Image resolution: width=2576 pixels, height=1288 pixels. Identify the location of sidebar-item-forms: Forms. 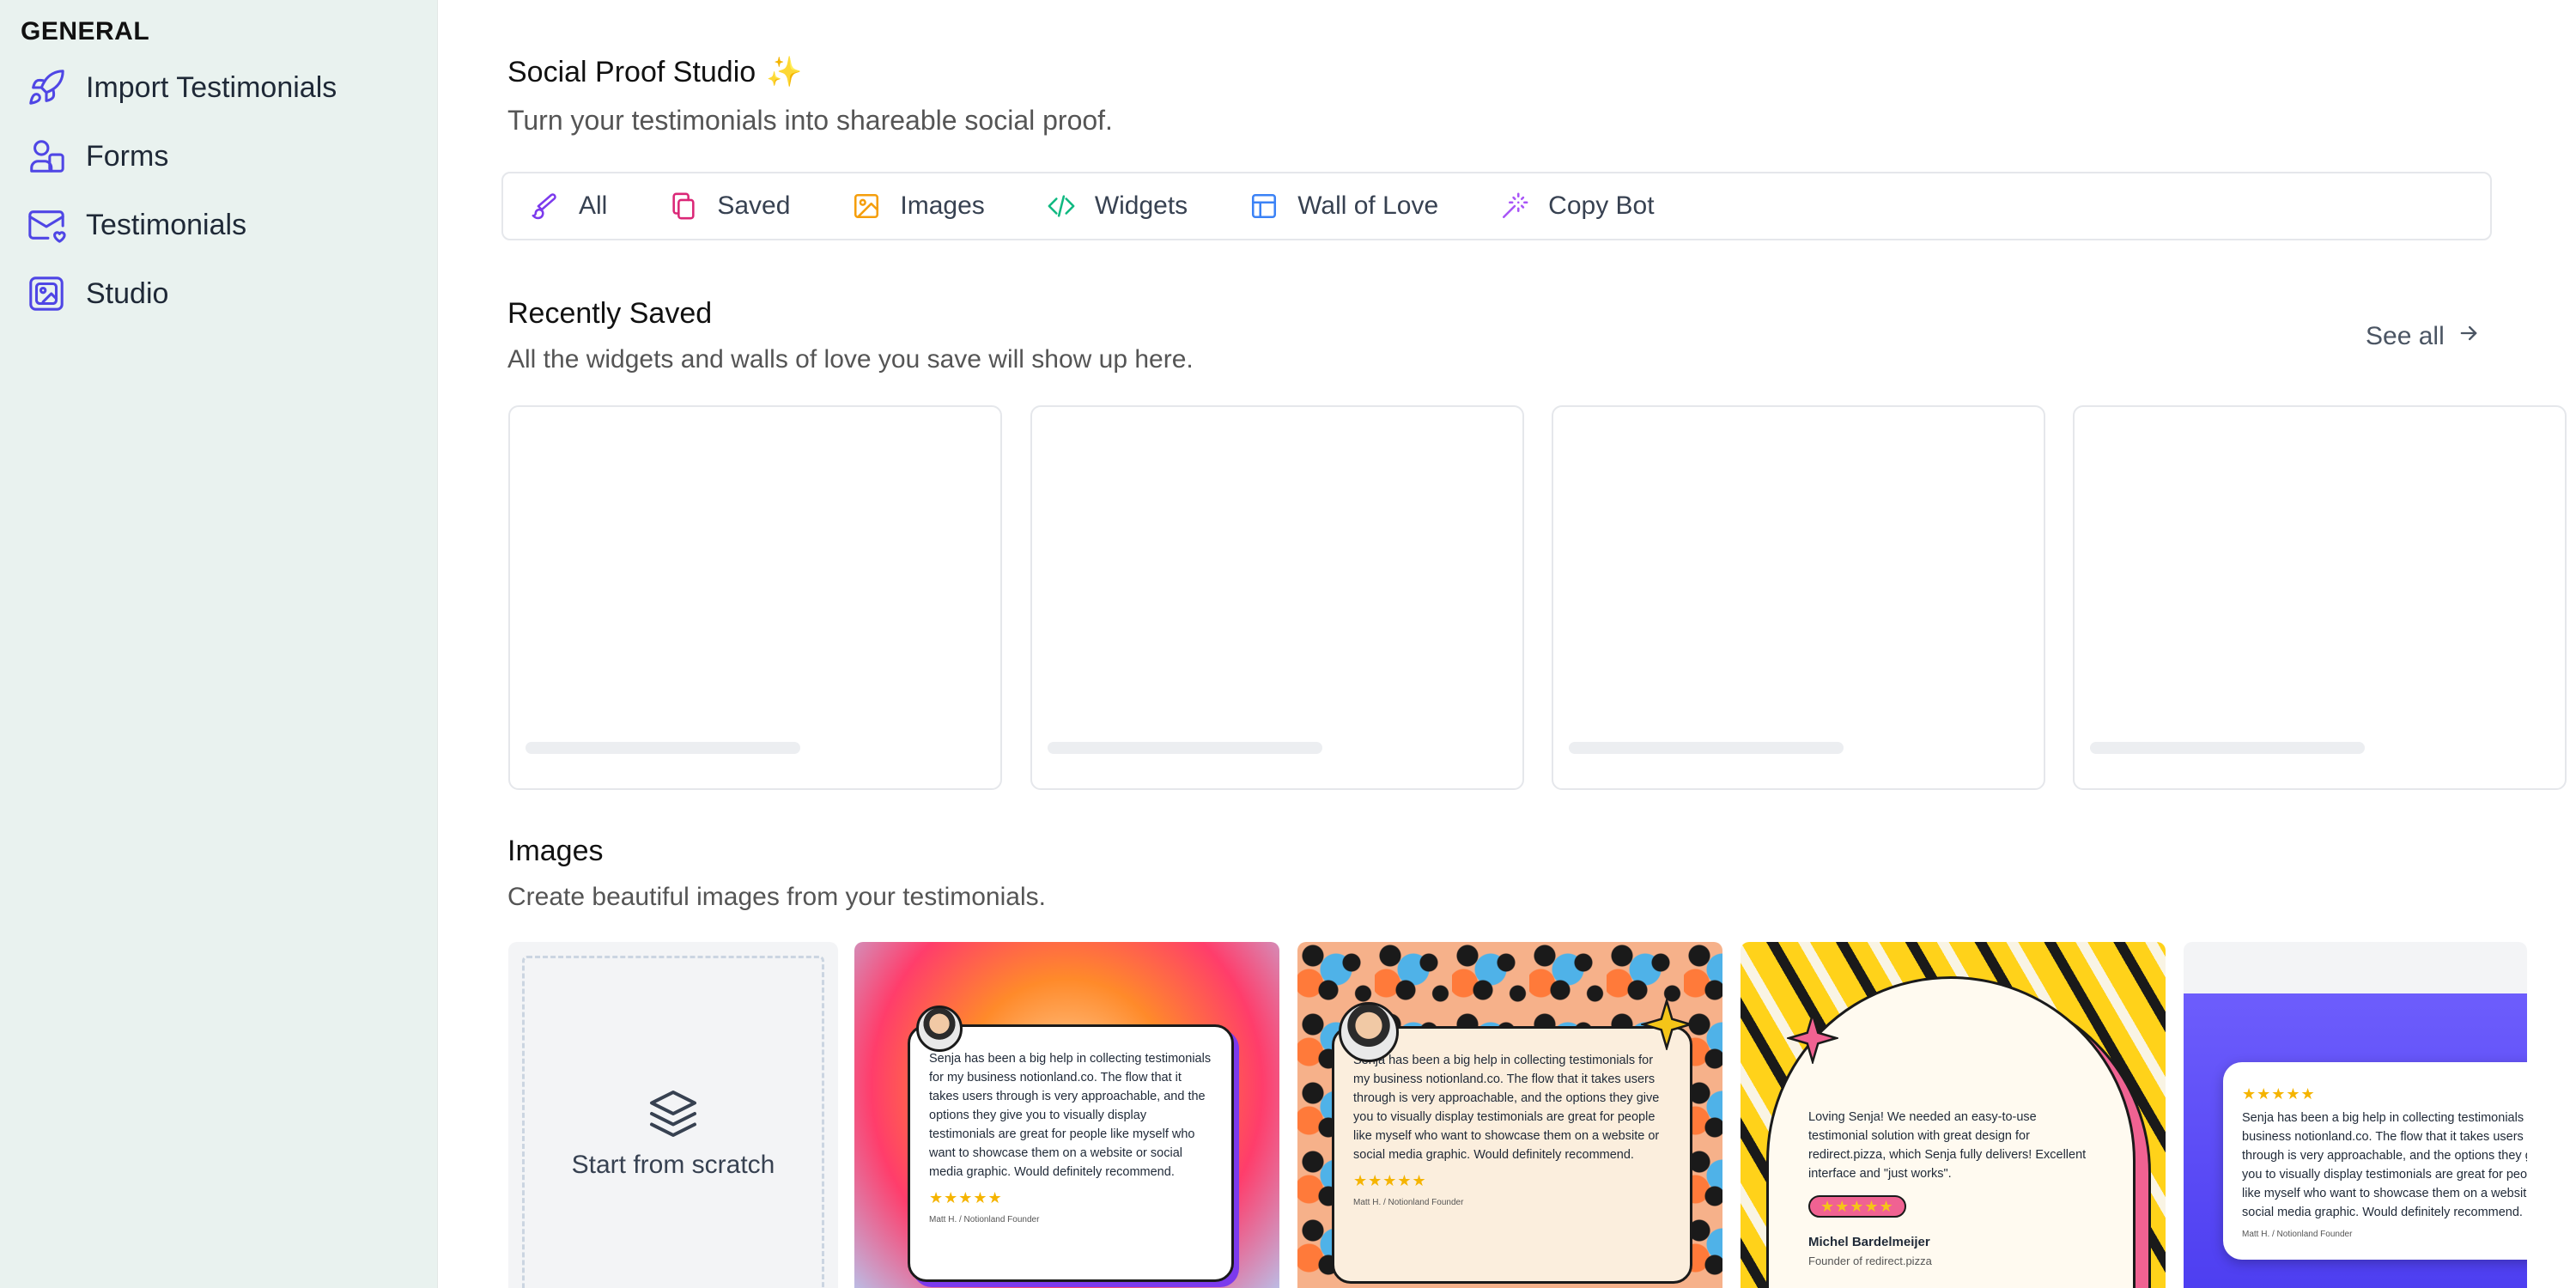
(97, 156).